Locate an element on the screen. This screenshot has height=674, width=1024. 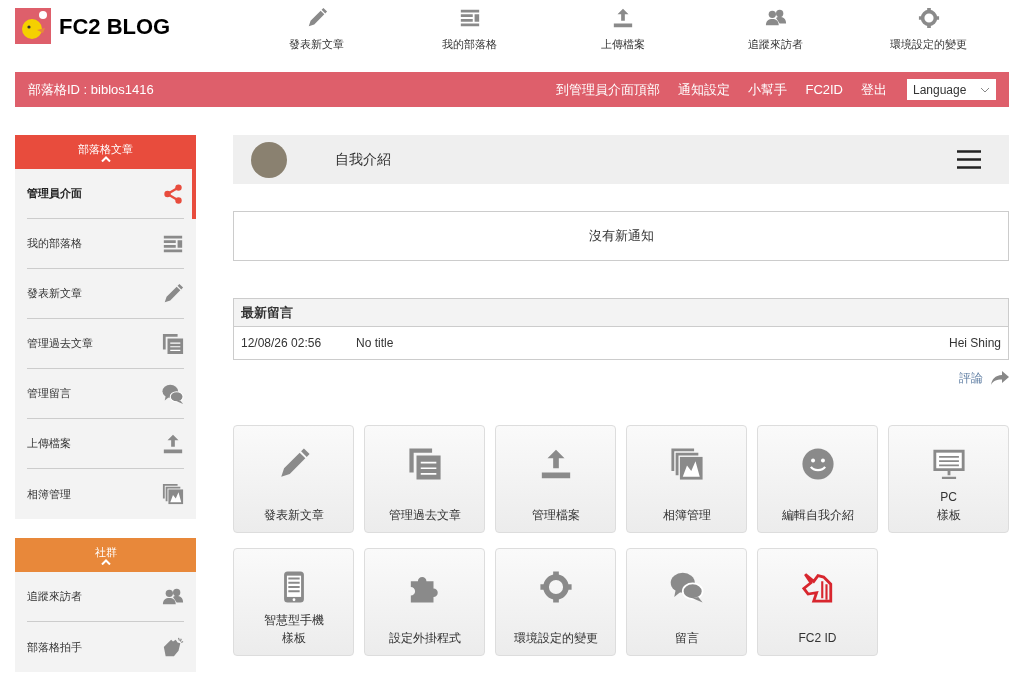
section-header: 部落格文章 is located at coordinates (105, 152).